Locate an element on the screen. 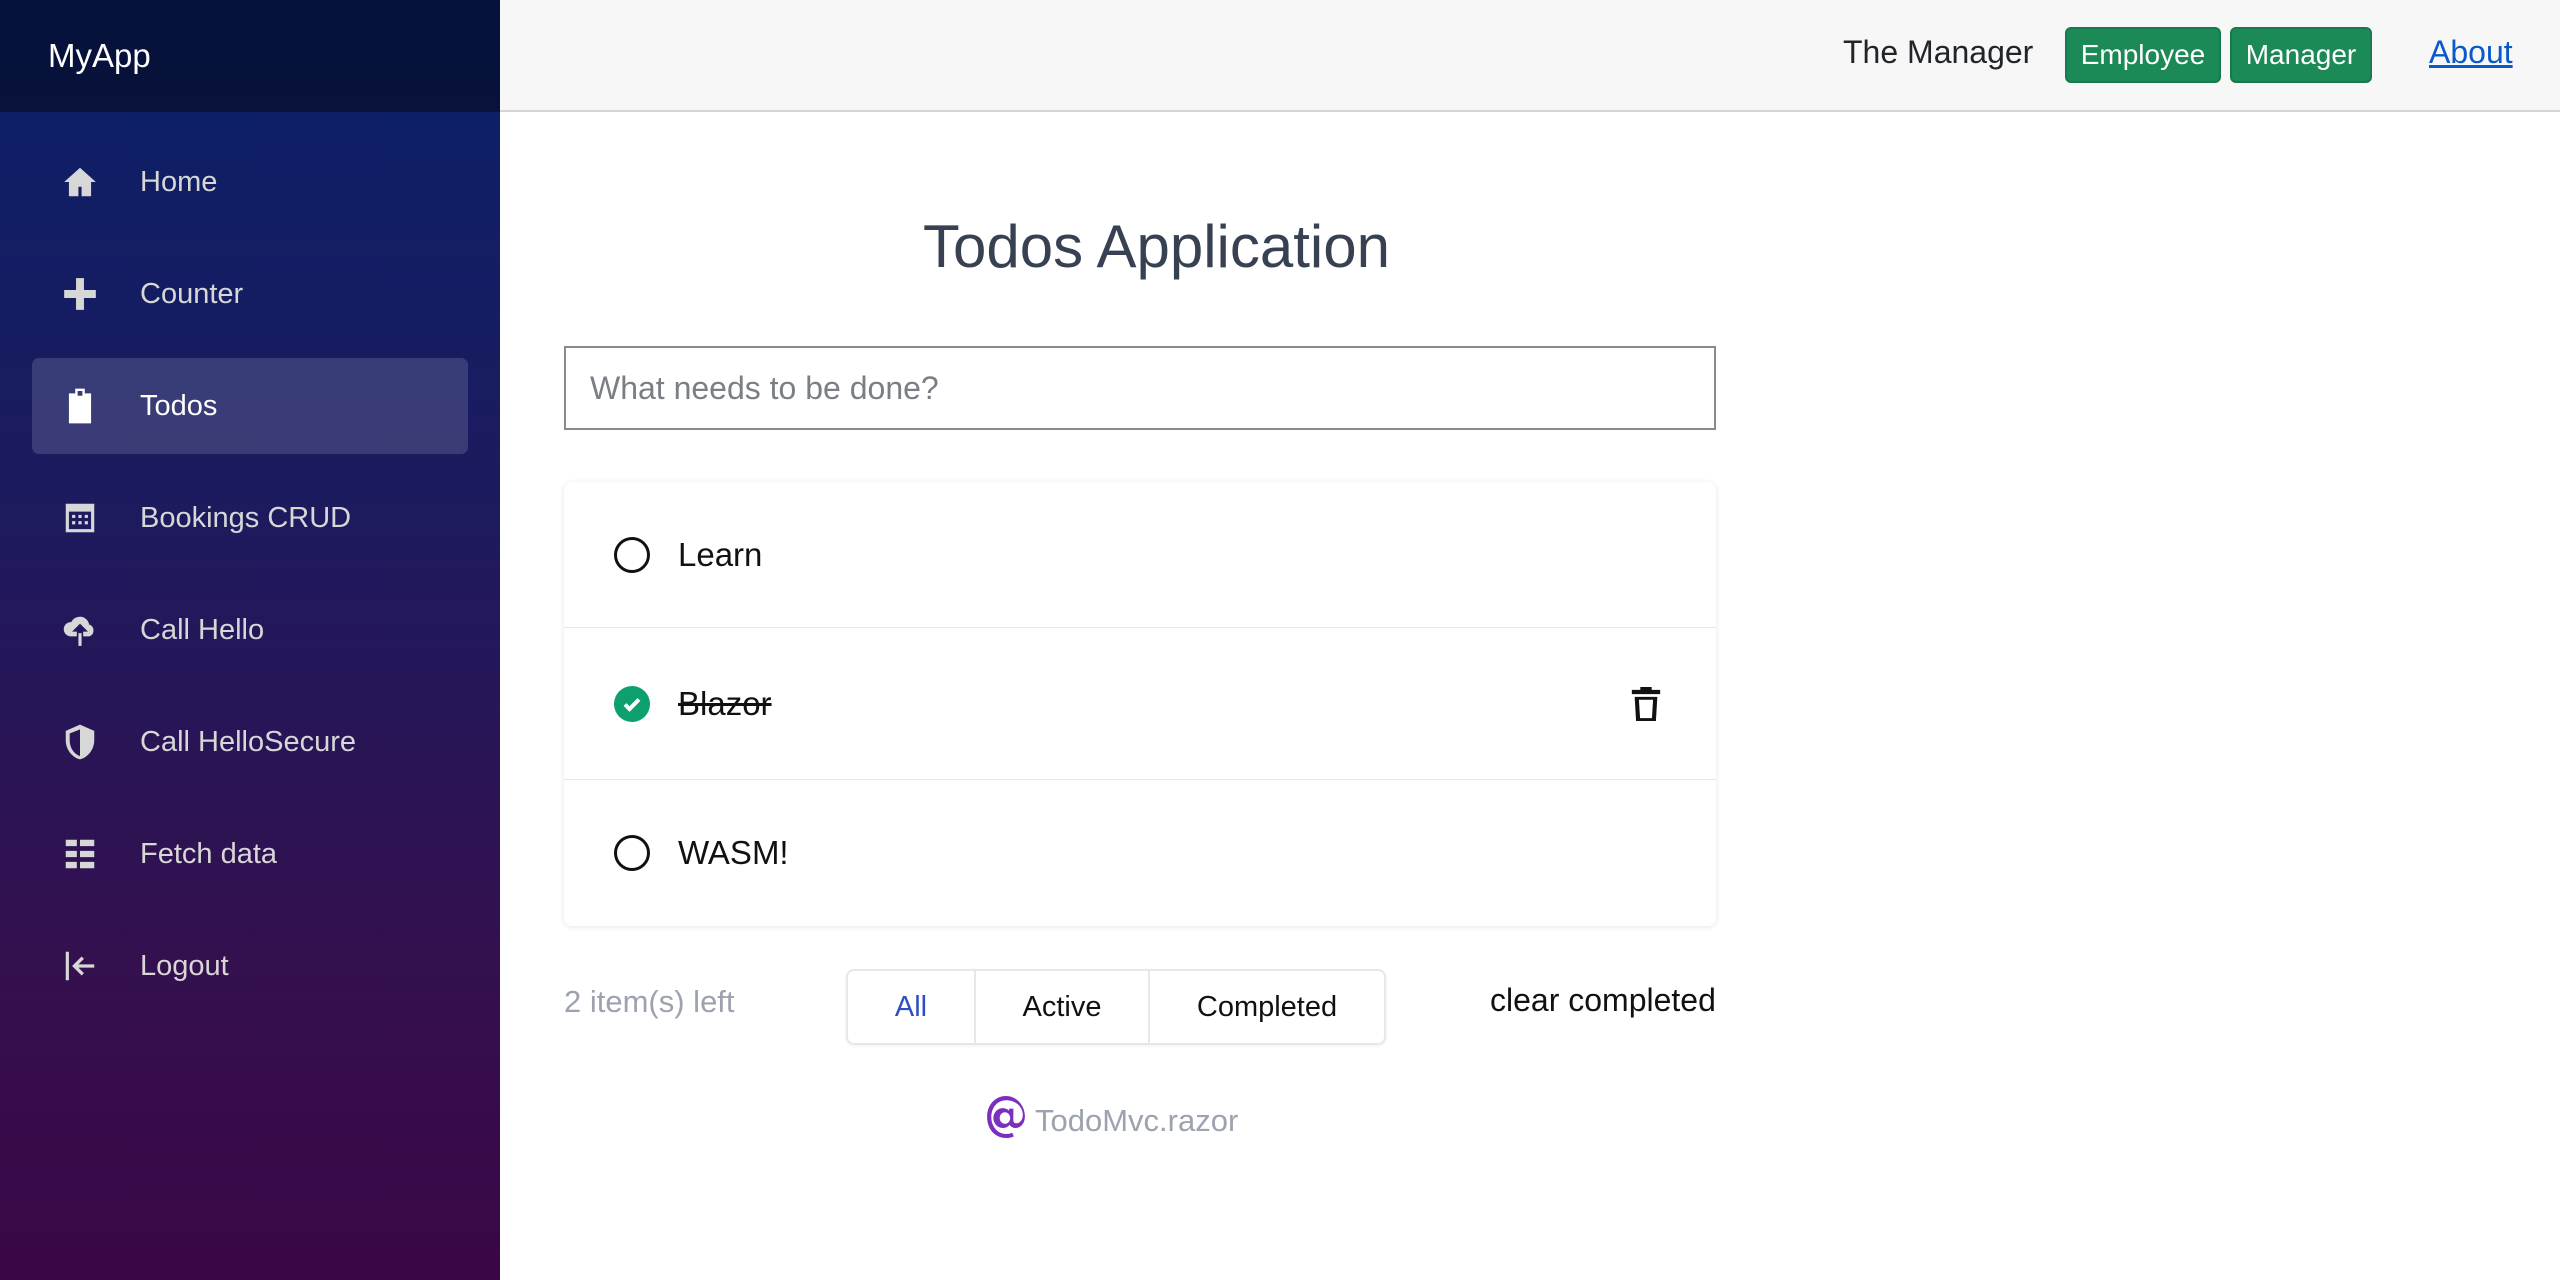  filter-all: All is located at coordinates (912, 1007).